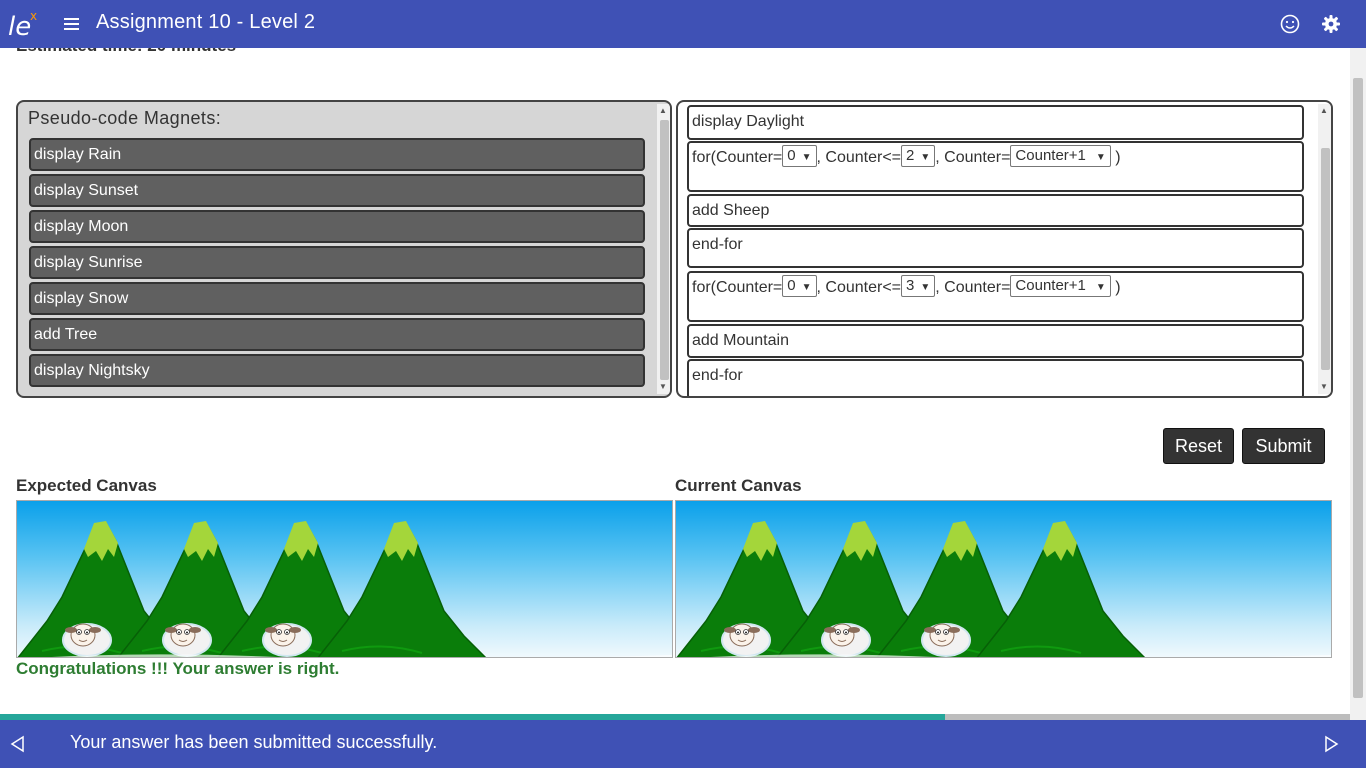  I want to click on counter-end-select: 3 ▼, so click(918, 286).